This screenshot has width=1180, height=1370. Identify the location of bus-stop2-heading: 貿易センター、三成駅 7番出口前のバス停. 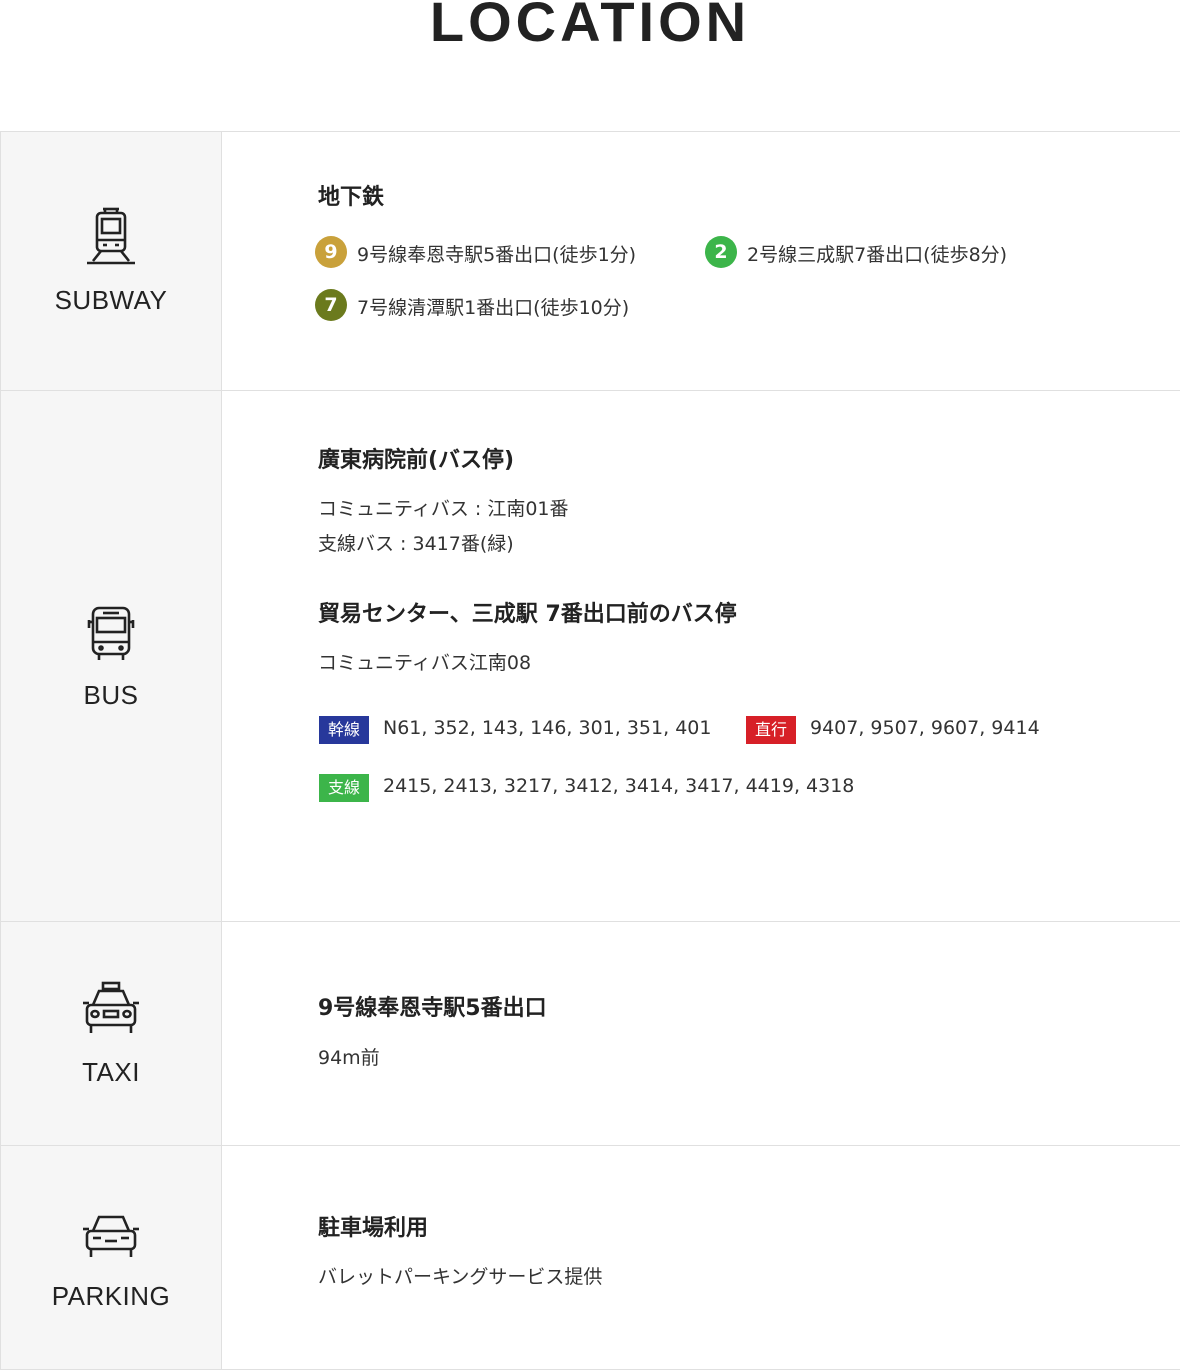
(527, 614).